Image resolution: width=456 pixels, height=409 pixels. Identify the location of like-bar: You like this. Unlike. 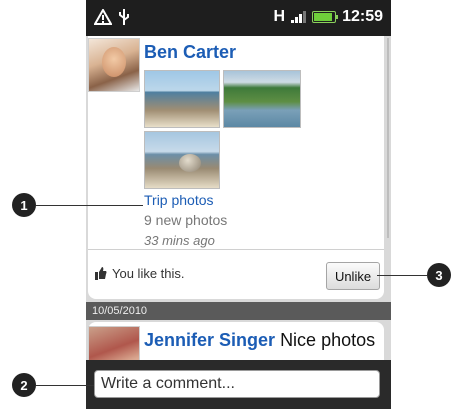
(236, 274).